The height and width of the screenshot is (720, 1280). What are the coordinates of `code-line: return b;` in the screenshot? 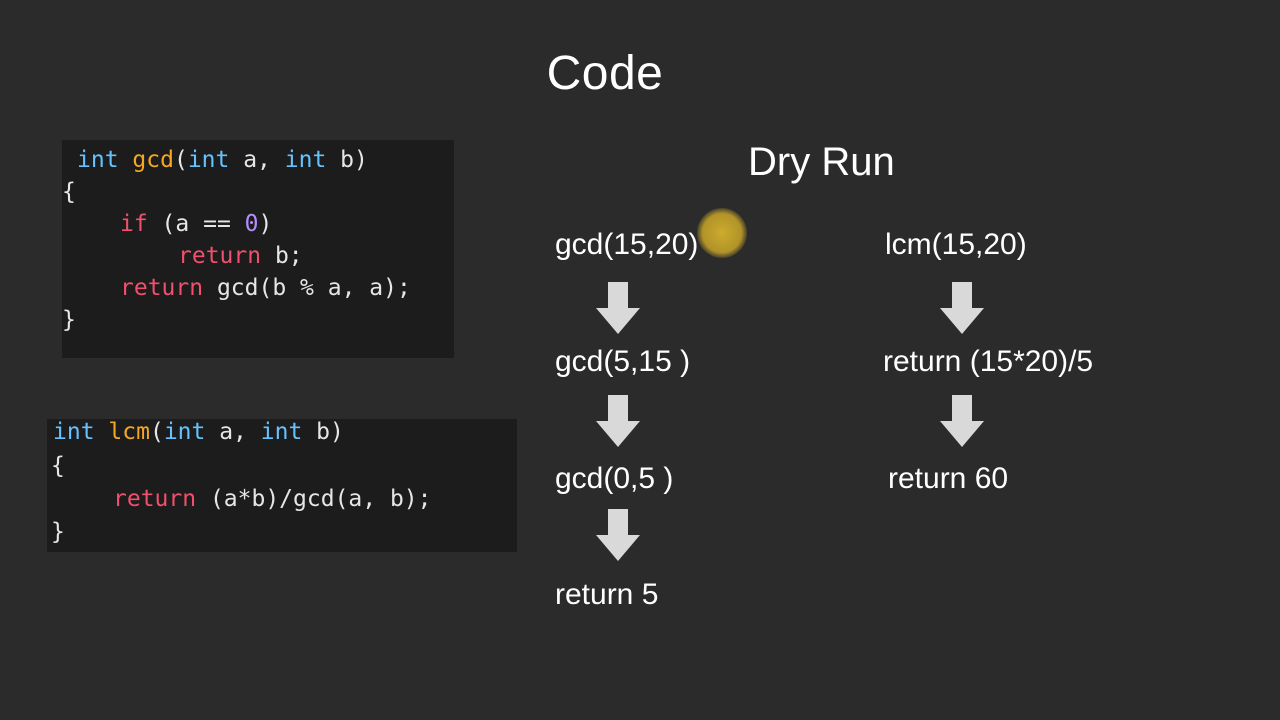 It's located at (240, 256).